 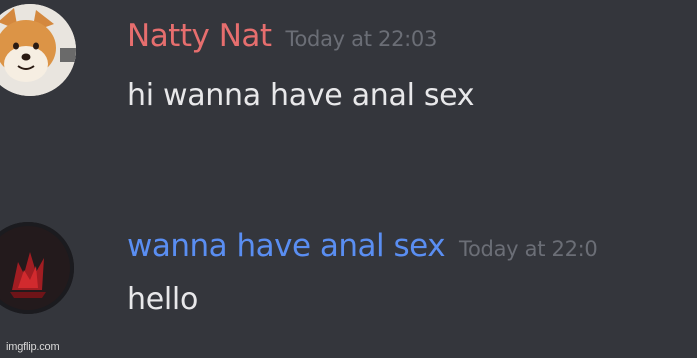 I want to click on username: Natty Nat, so click(x=199, y=36).